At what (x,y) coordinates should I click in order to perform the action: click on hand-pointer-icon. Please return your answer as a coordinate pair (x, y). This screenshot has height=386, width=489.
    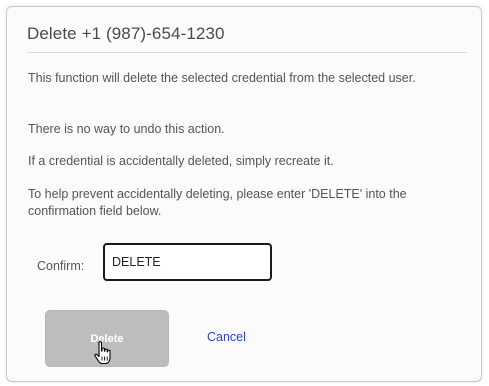
    Looking at the image, I should click on (102, 353).